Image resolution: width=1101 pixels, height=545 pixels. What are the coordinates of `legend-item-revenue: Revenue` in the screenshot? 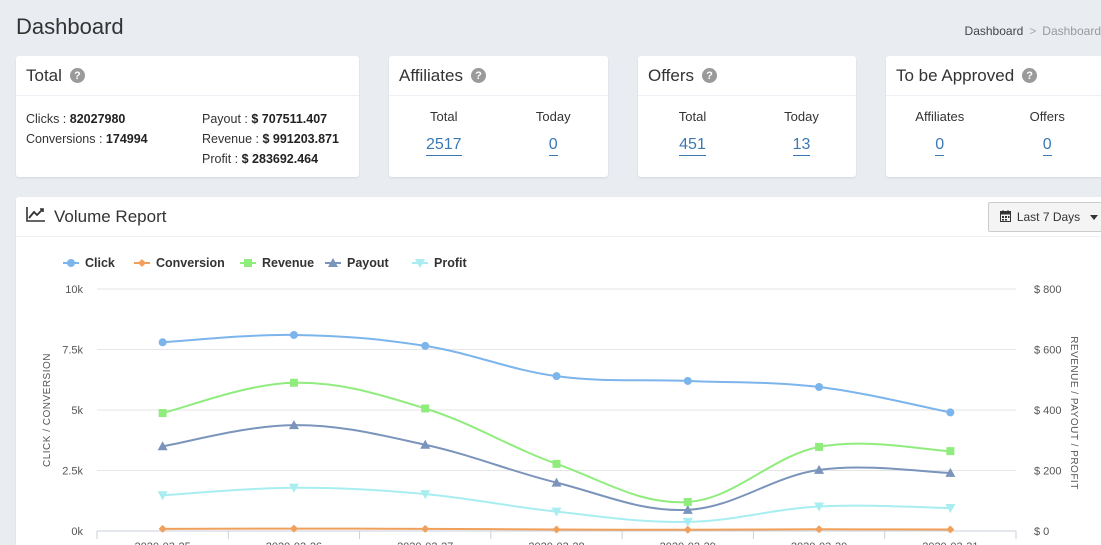 It's located at (277, 263).